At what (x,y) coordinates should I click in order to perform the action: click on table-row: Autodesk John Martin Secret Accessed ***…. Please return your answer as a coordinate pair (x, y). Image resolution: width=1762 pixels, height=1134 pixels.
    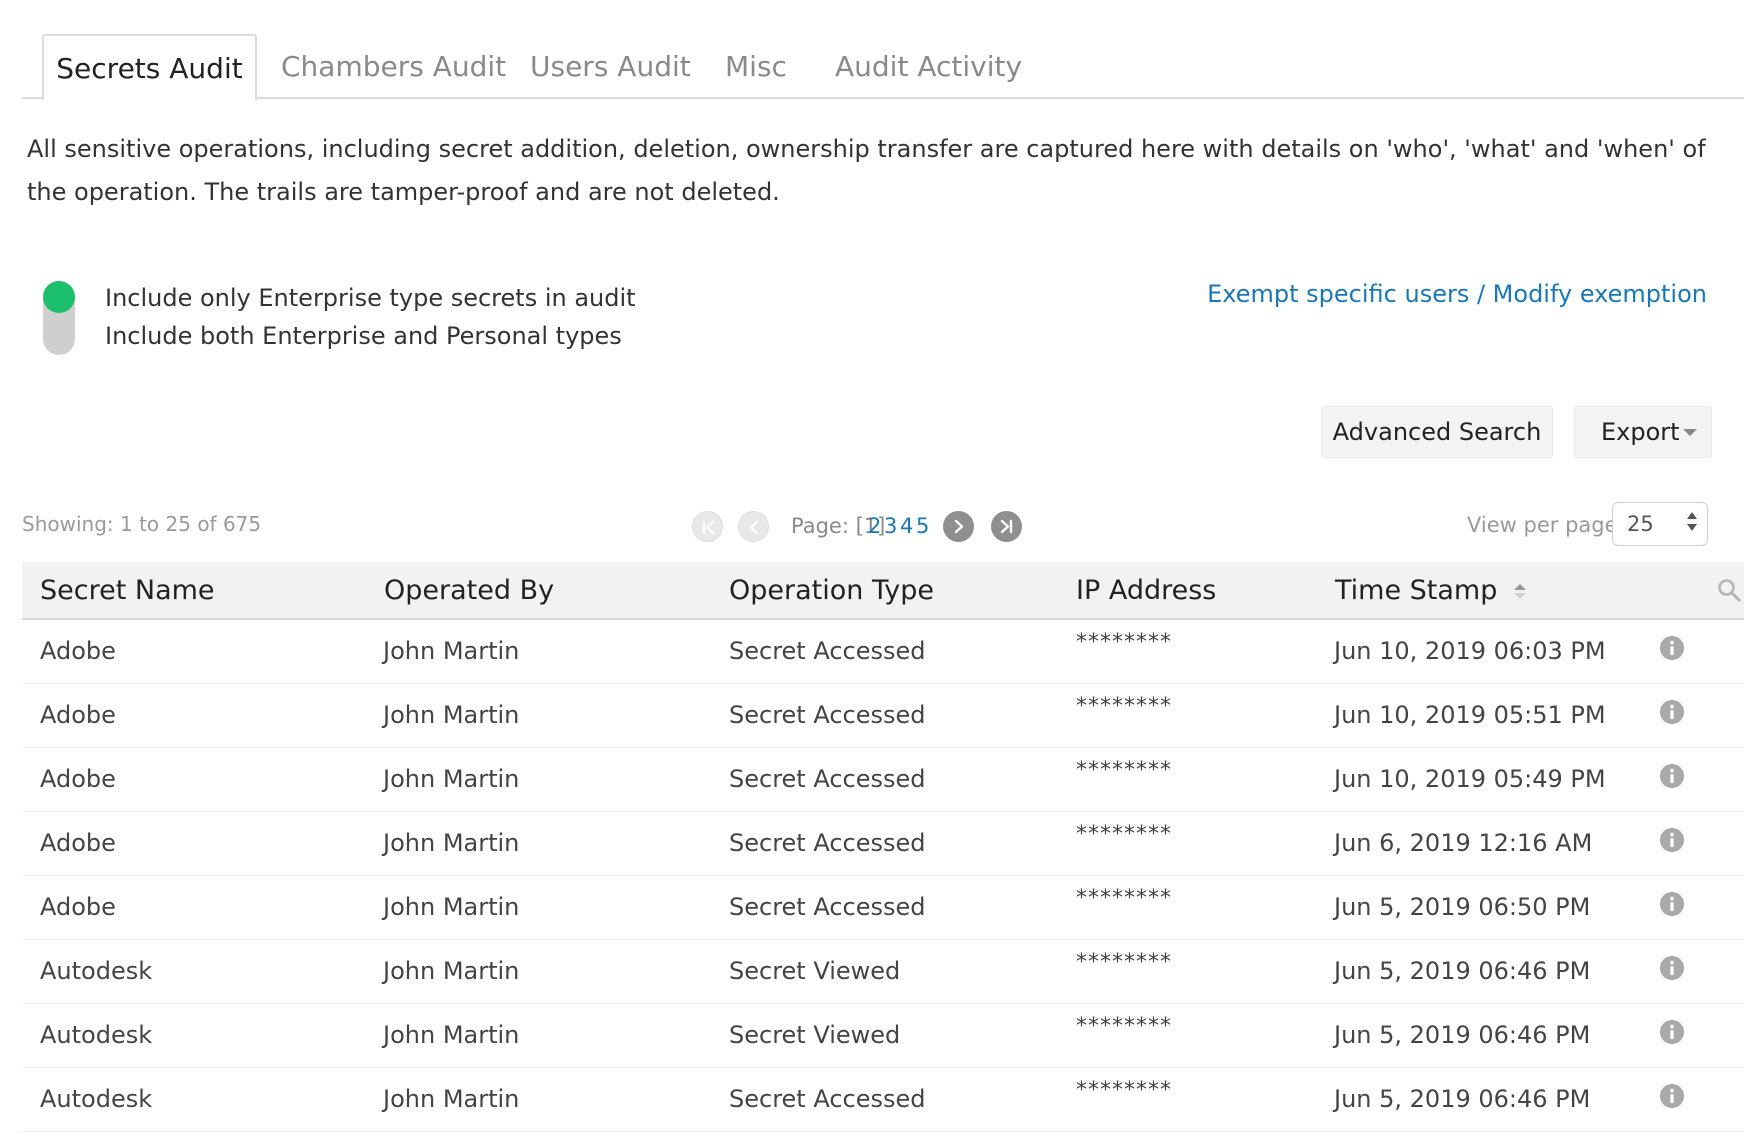
    Looking at the image, I should click on (883, 1100).